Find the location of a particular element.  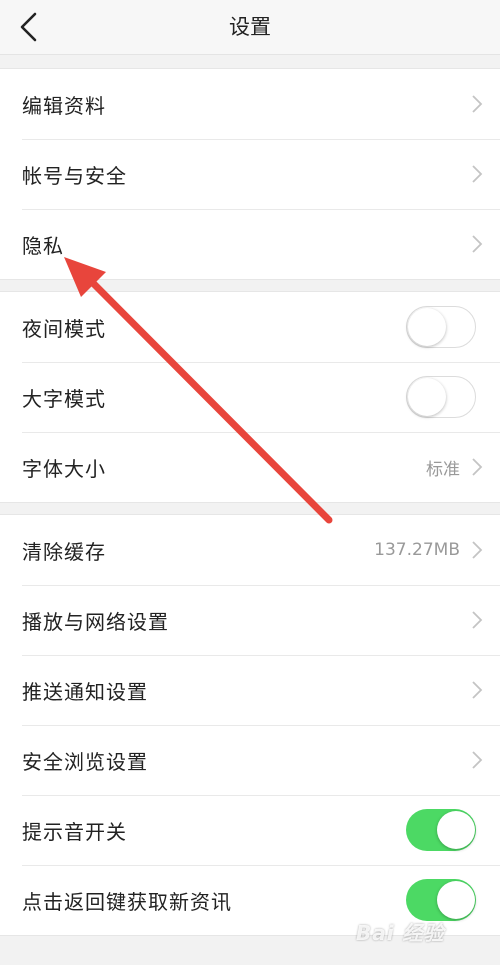

night-mode-toggle is located at coordinates (441, 327).